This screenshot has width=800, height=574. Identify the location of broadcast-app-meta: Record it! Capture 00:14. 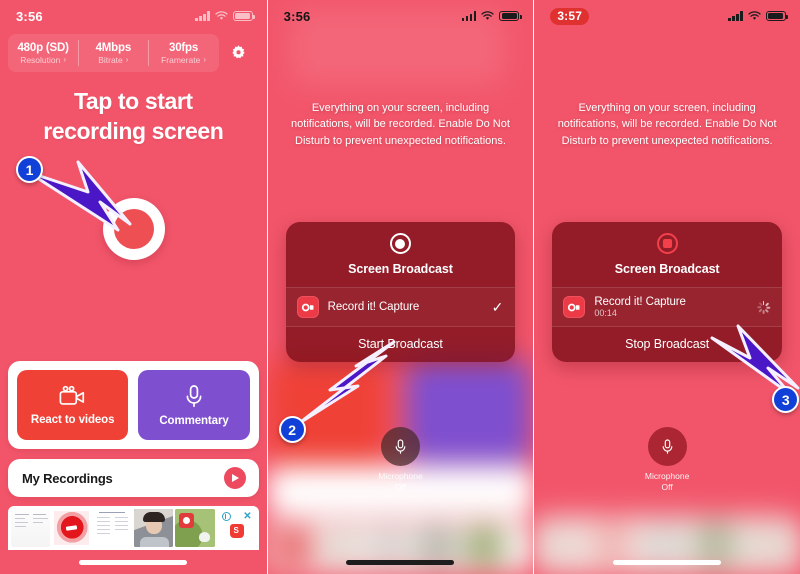
(671, 307).